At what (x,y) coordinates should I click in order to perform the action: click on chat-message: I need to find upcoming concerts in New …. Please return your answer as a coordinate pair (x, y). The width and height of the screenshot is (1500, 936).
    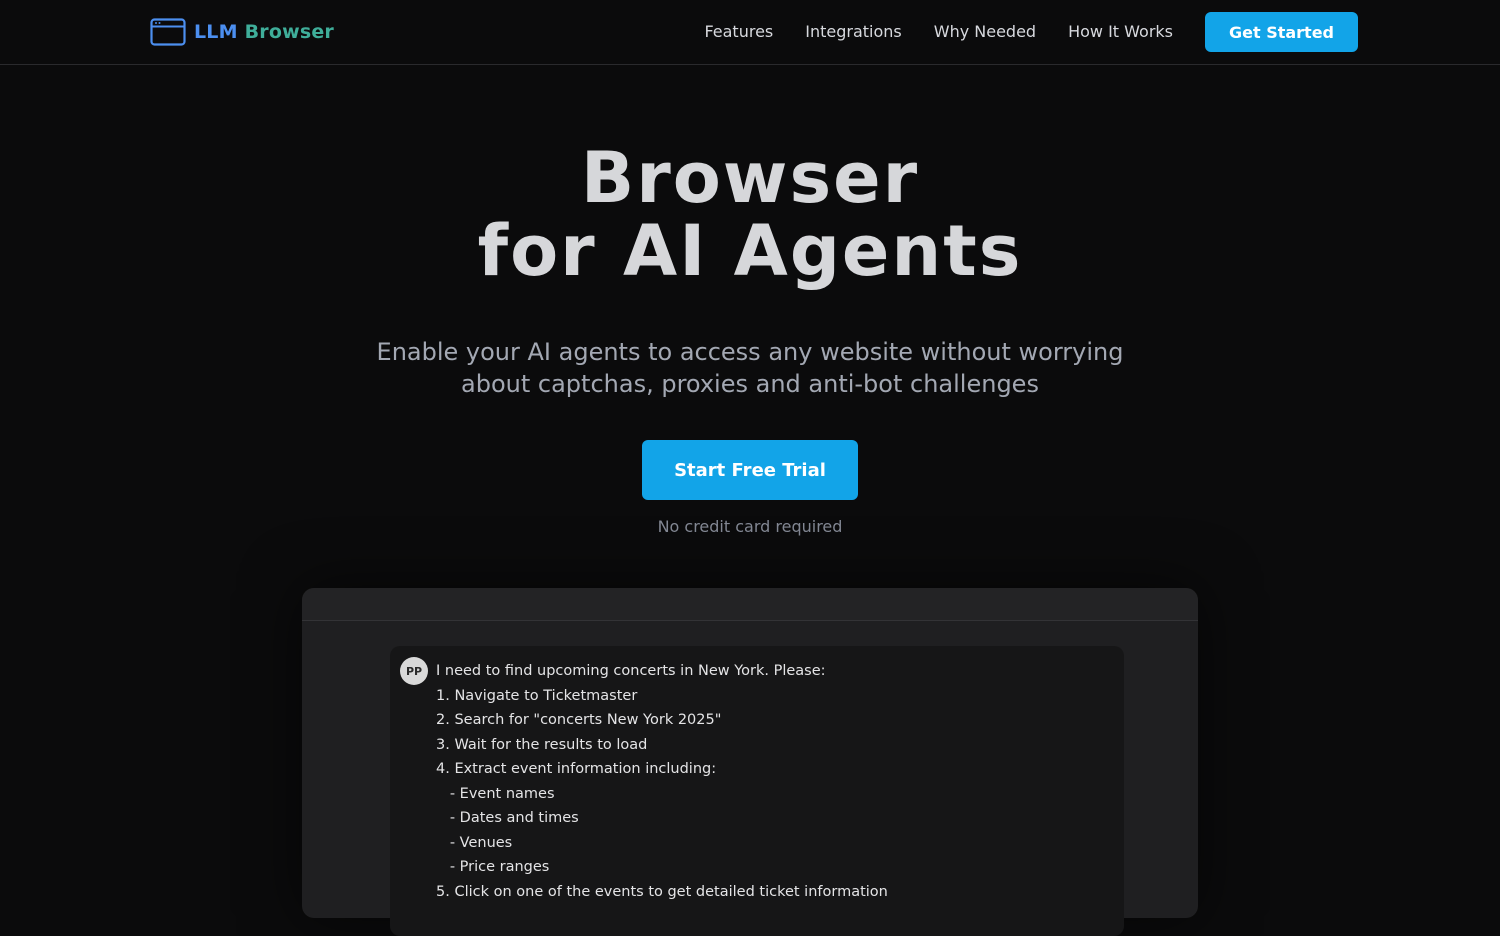
    Looking at the image, I should click on (771, 781).